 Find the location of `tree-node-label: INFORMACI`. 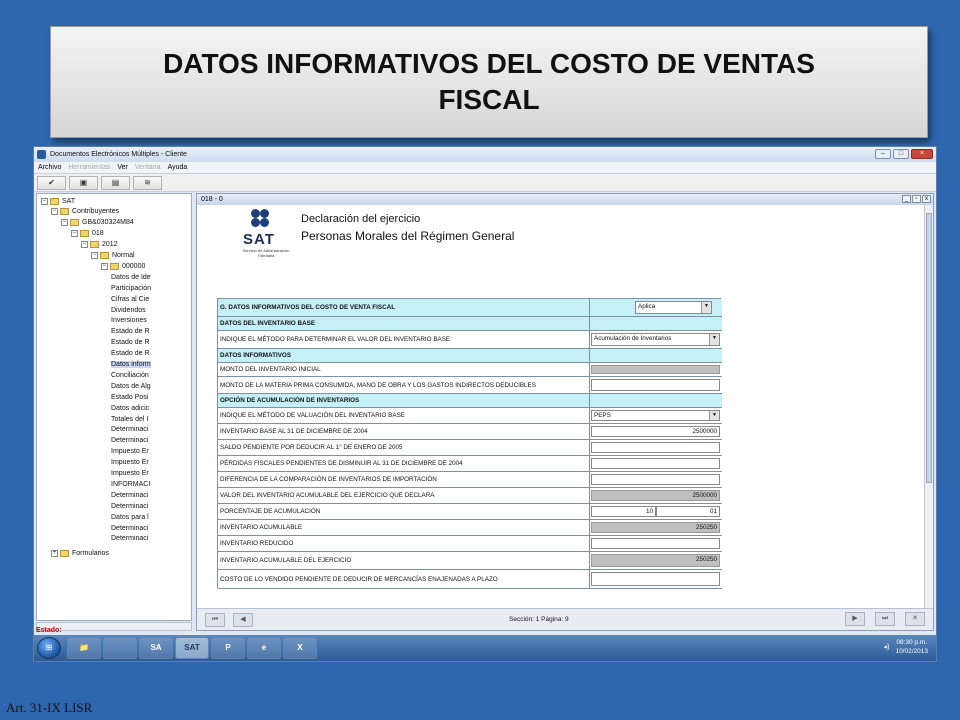

tree-node-label: INFORMACI is located at coordinates (131, 484).